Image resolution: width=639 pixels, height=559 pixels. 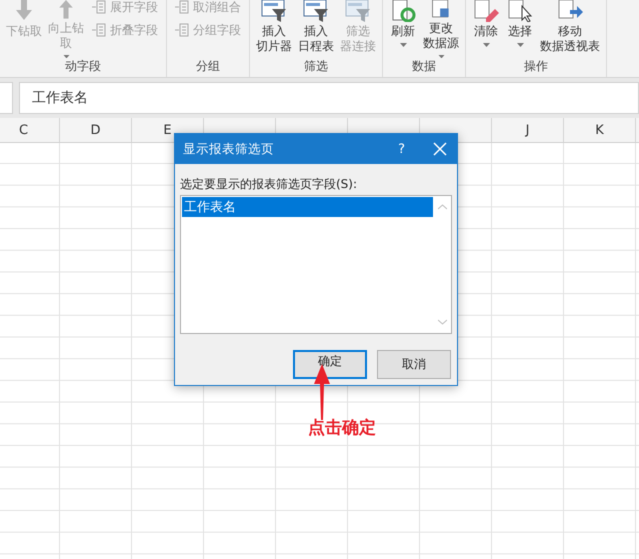 I want to click on group-label: 数据, so click(x=424, y=66).